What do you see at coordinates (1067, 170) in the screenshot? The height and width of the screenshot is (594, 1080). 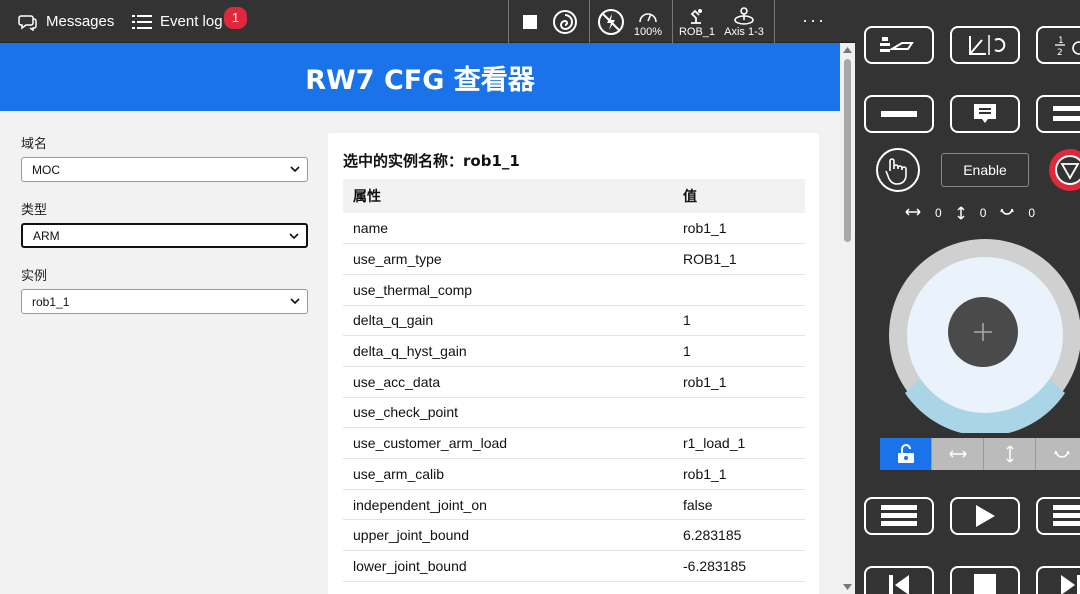 I see `emergency-stop-icon` at bounding box center [1067, 170].